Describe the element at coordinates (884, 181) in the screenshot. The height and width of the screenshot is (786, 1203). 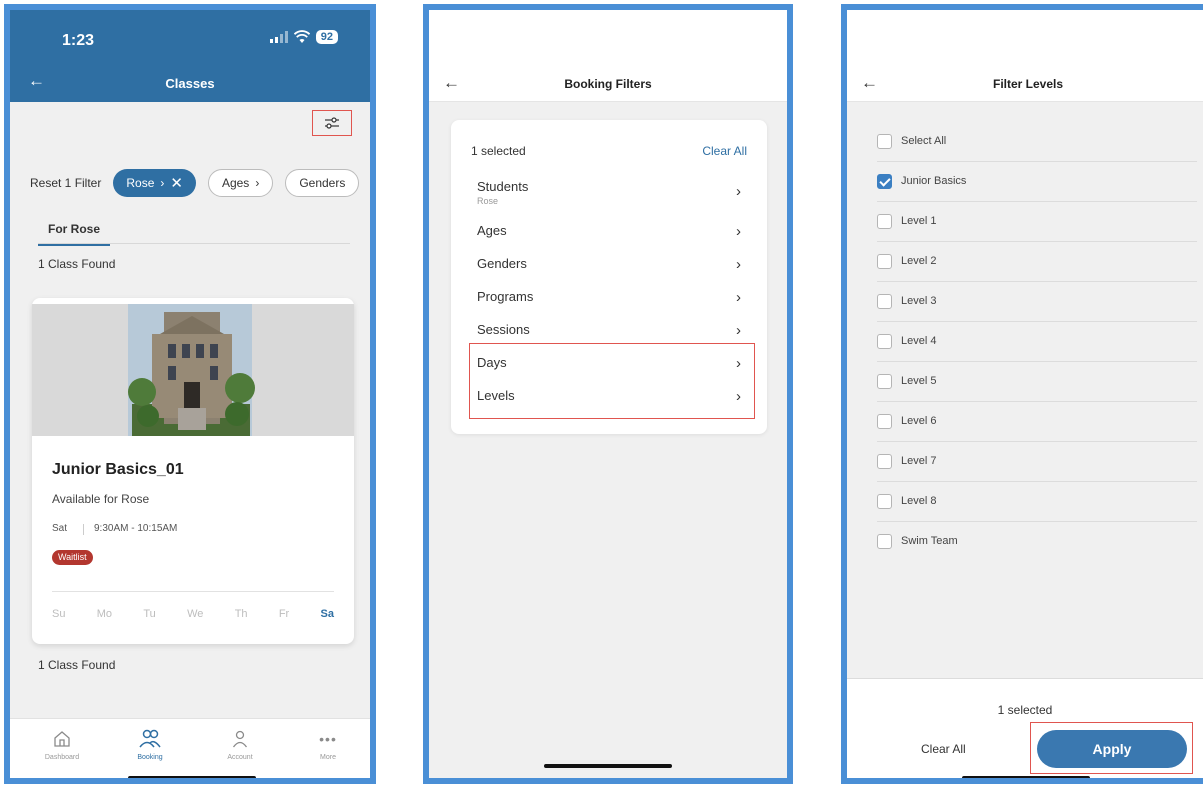
I see `checkbox-checked` at that location.